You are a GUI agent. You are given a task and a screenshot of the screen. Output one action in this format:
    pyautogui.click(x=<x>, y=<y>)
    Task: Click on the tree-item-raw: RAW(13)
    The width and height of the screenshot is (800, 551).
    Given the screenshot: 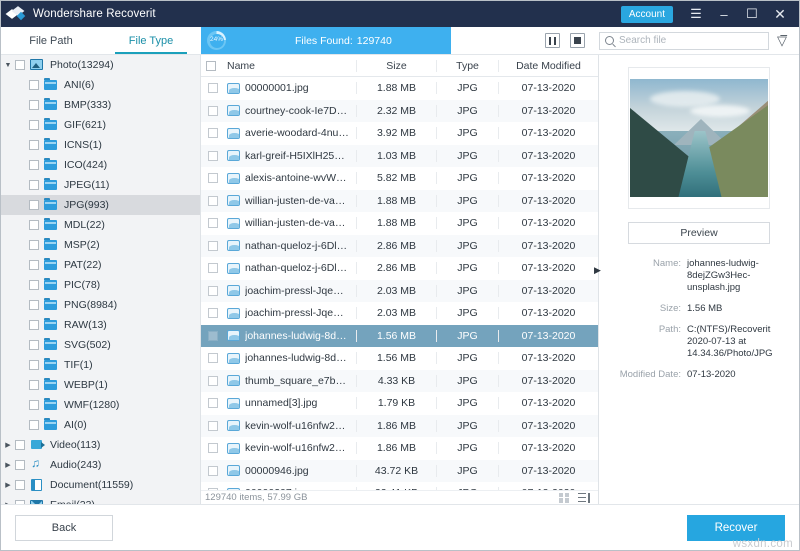 What is the action you would take?
    pyautogui.click(x=100, y=325)
    